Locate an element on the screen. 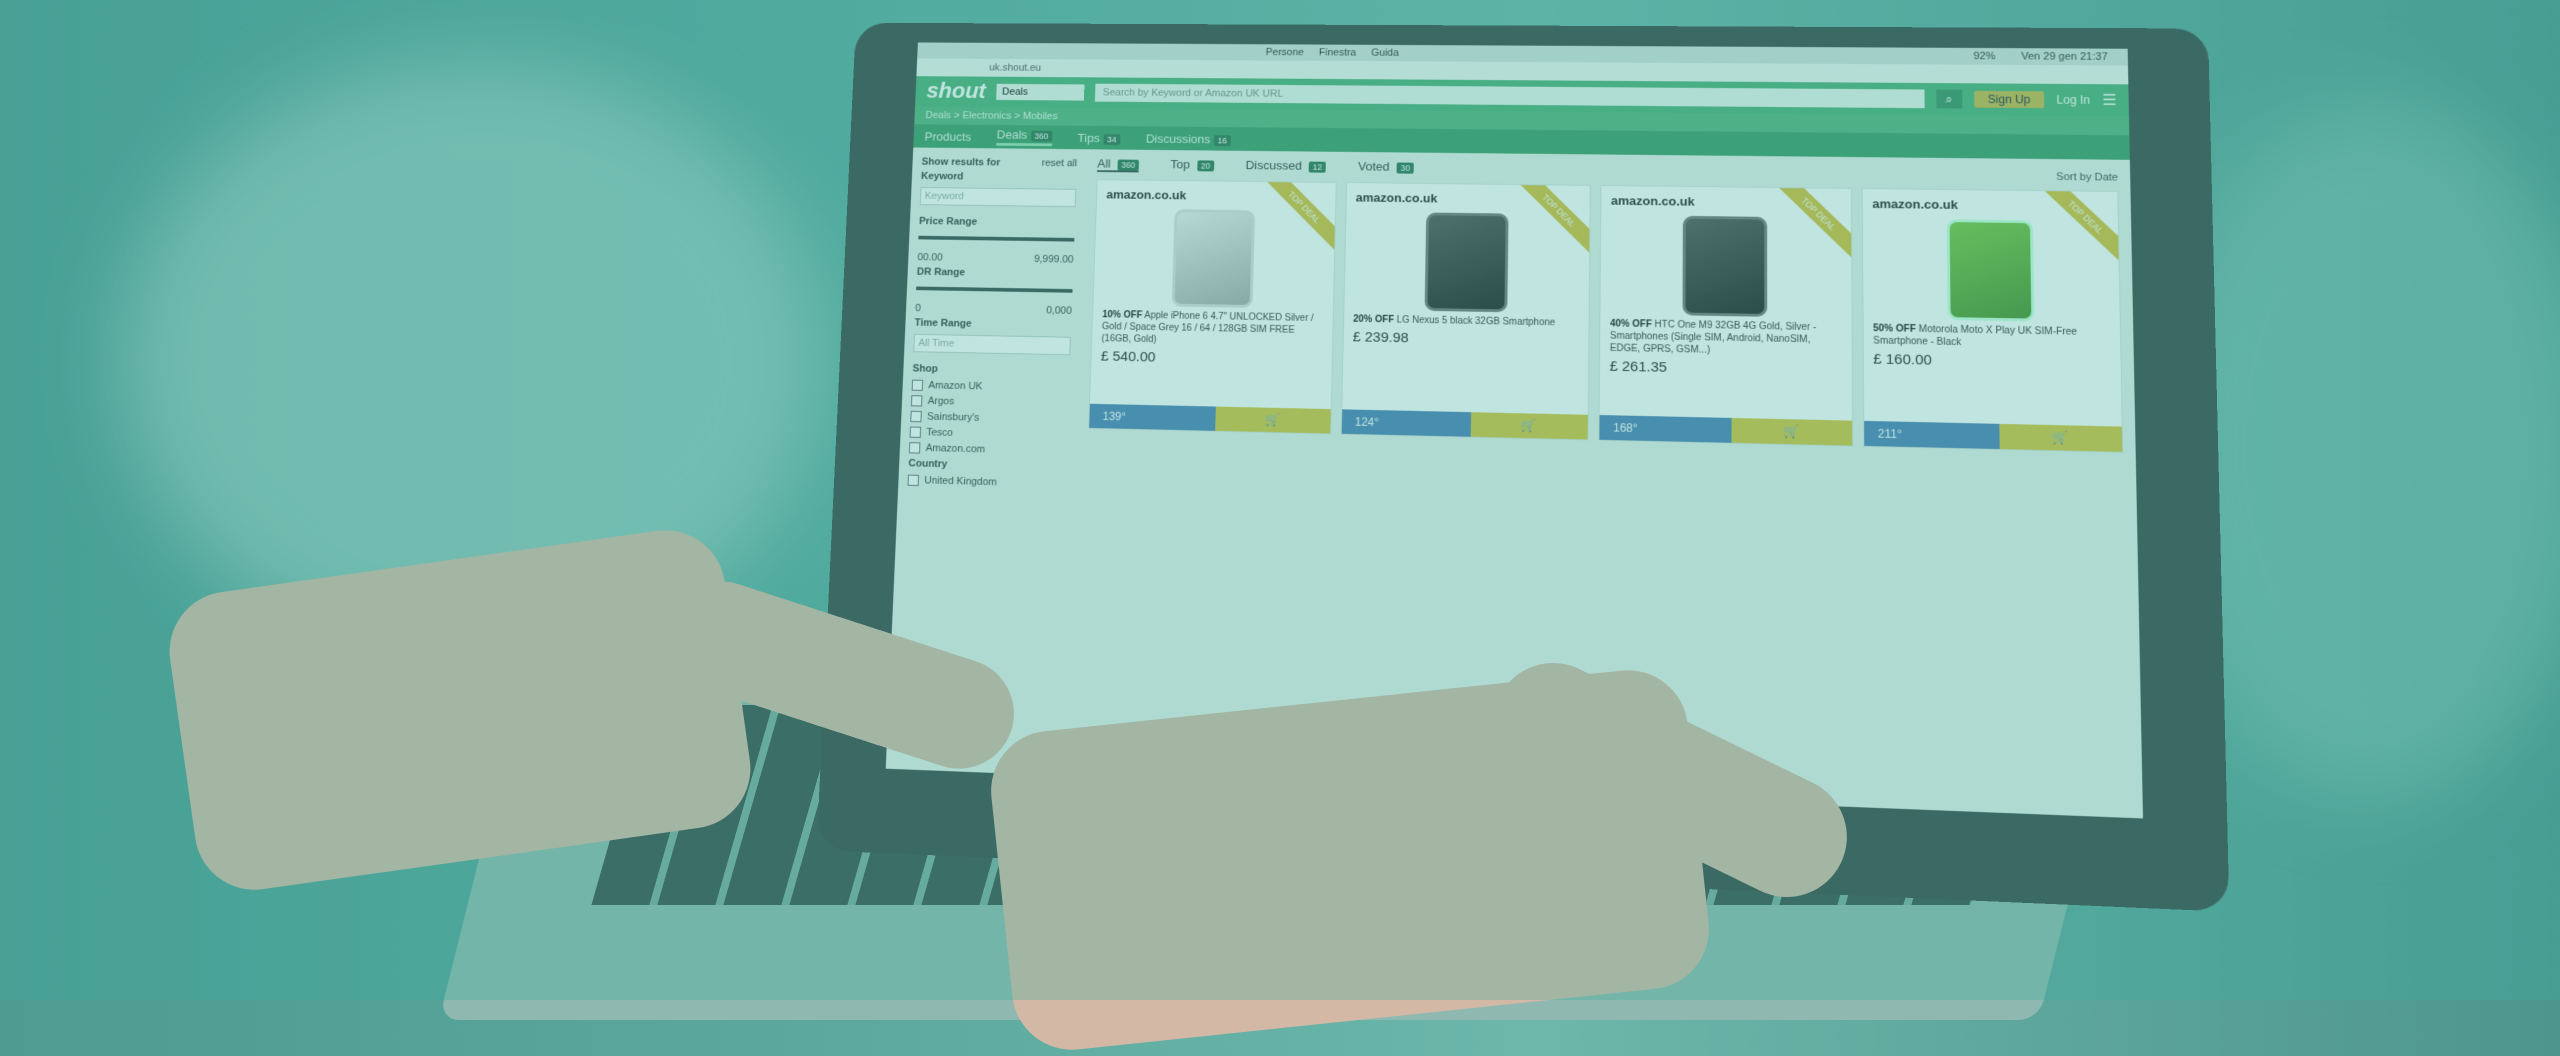 The image size is (2560, 1056). country-label: Country is located at coordinates (928, 464).